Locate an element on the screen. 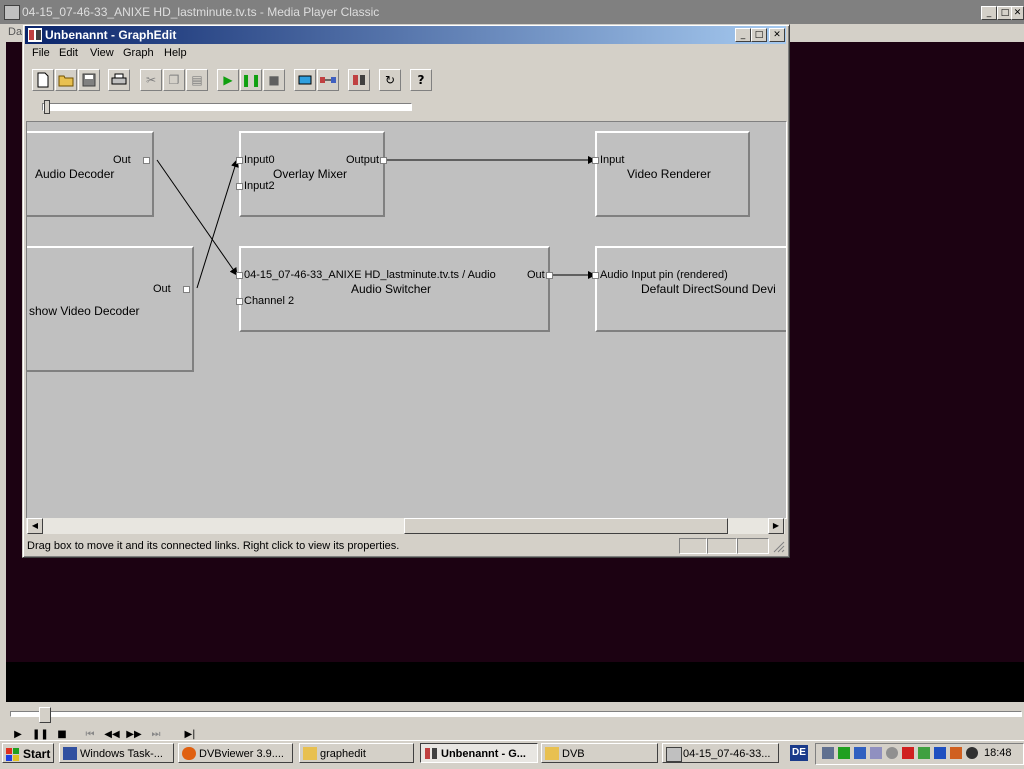 Image resolution: width=1024 pixels, height=769 pixels. firefox-icon is located at coordinates (189, 753).